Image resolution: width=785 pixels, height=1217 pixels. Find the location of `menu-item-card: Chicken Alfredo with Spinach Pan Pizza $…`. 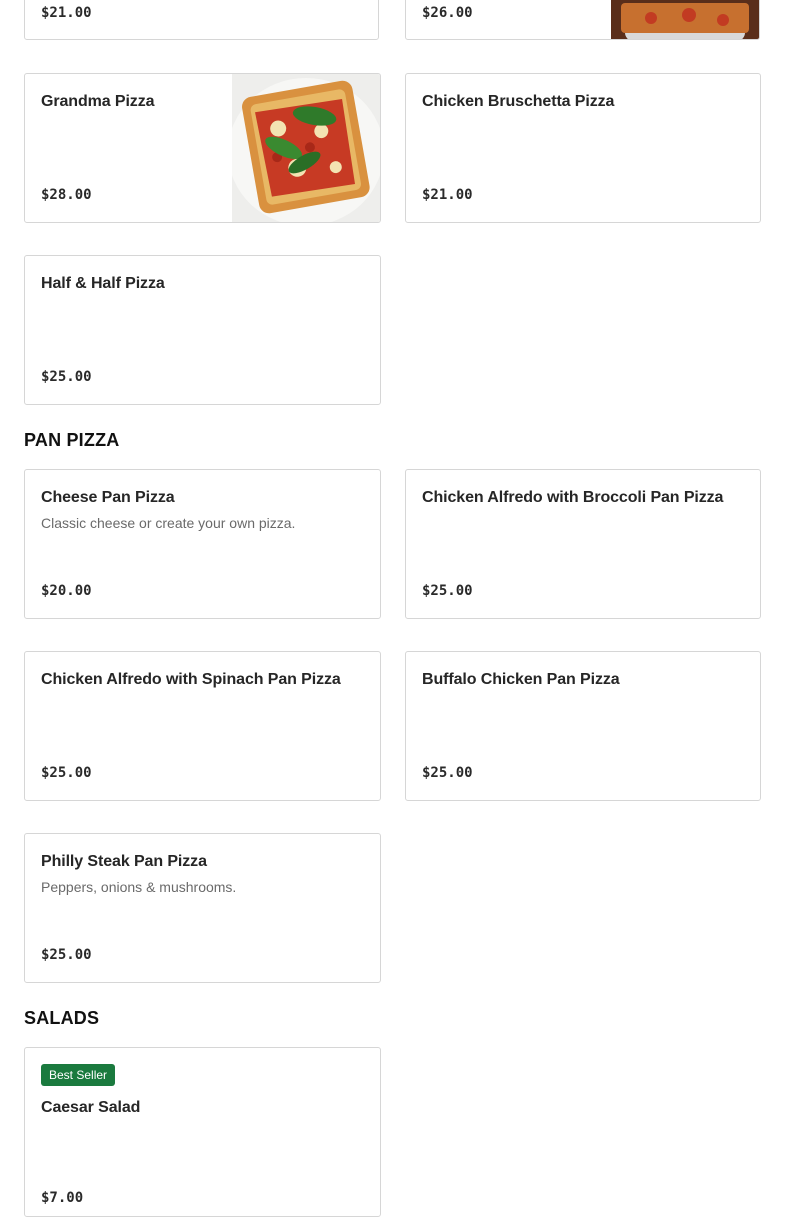

menu-item-card: Chicken Alfredo with Spinach Pan Pizza $… is located at coordinates (202, 726).